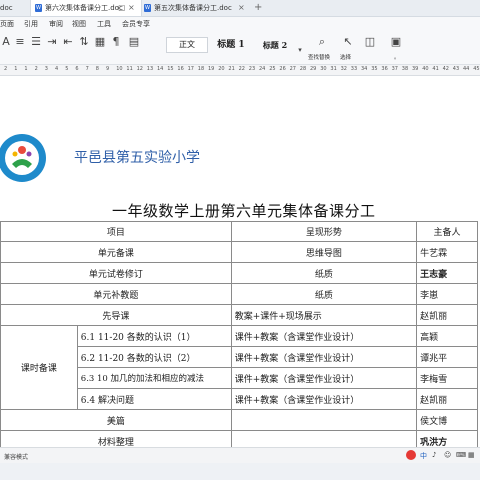  Describe the element at coordinates (7, 24) in the screenshot. I see `menu-page: 页面` at that location.